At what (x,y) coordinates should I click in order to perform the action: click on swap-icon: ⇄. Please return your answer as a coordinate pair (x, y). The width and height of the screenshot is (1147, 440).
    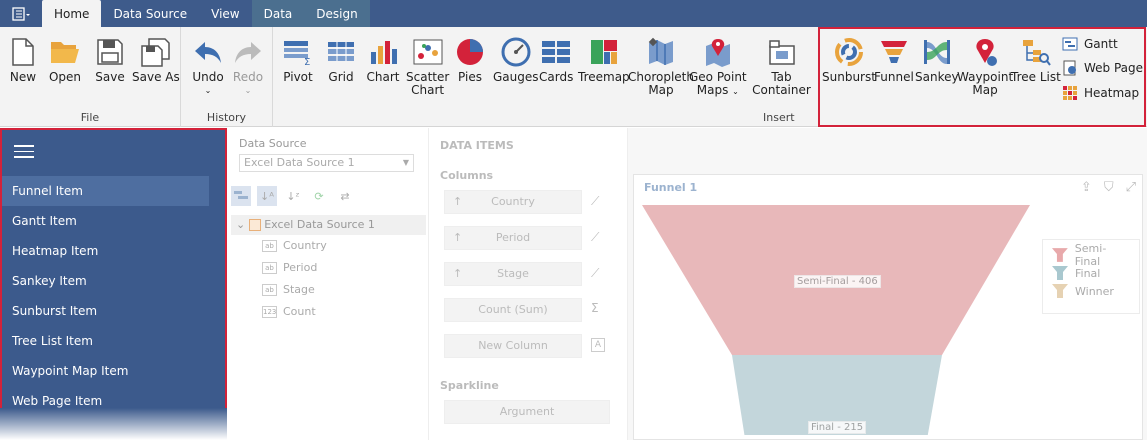
    Looking at the image, I should click on (345, 196).